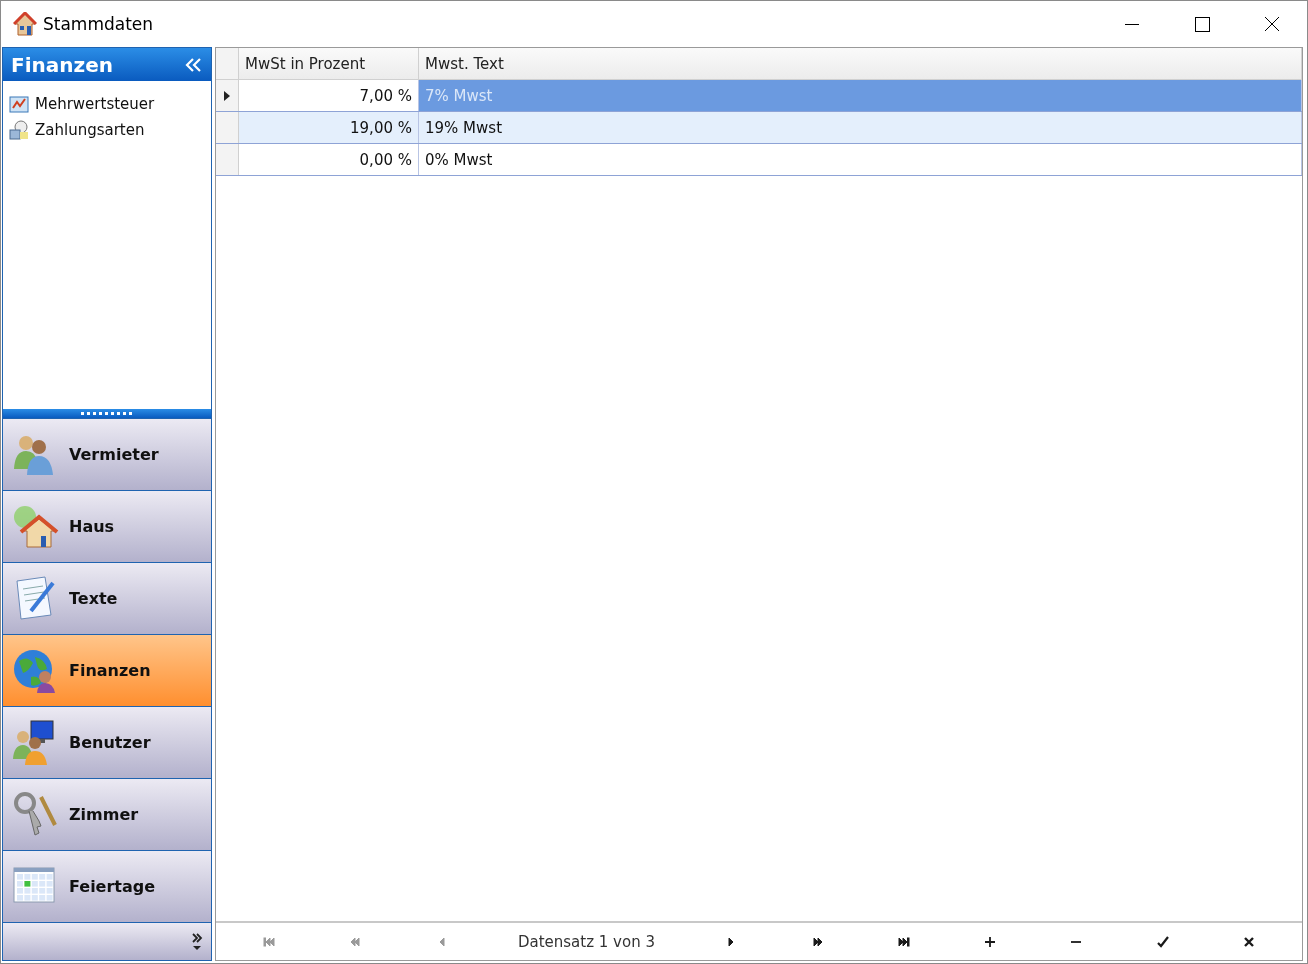 The width and height of the screenshot is (1308, 964). I want to click on chevron-dropdown-icon, so click(197, 941).